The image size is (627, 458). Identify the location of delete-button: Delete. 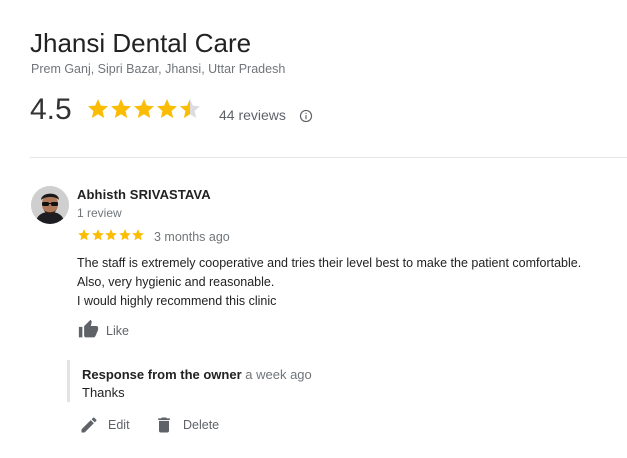
(186, 425).